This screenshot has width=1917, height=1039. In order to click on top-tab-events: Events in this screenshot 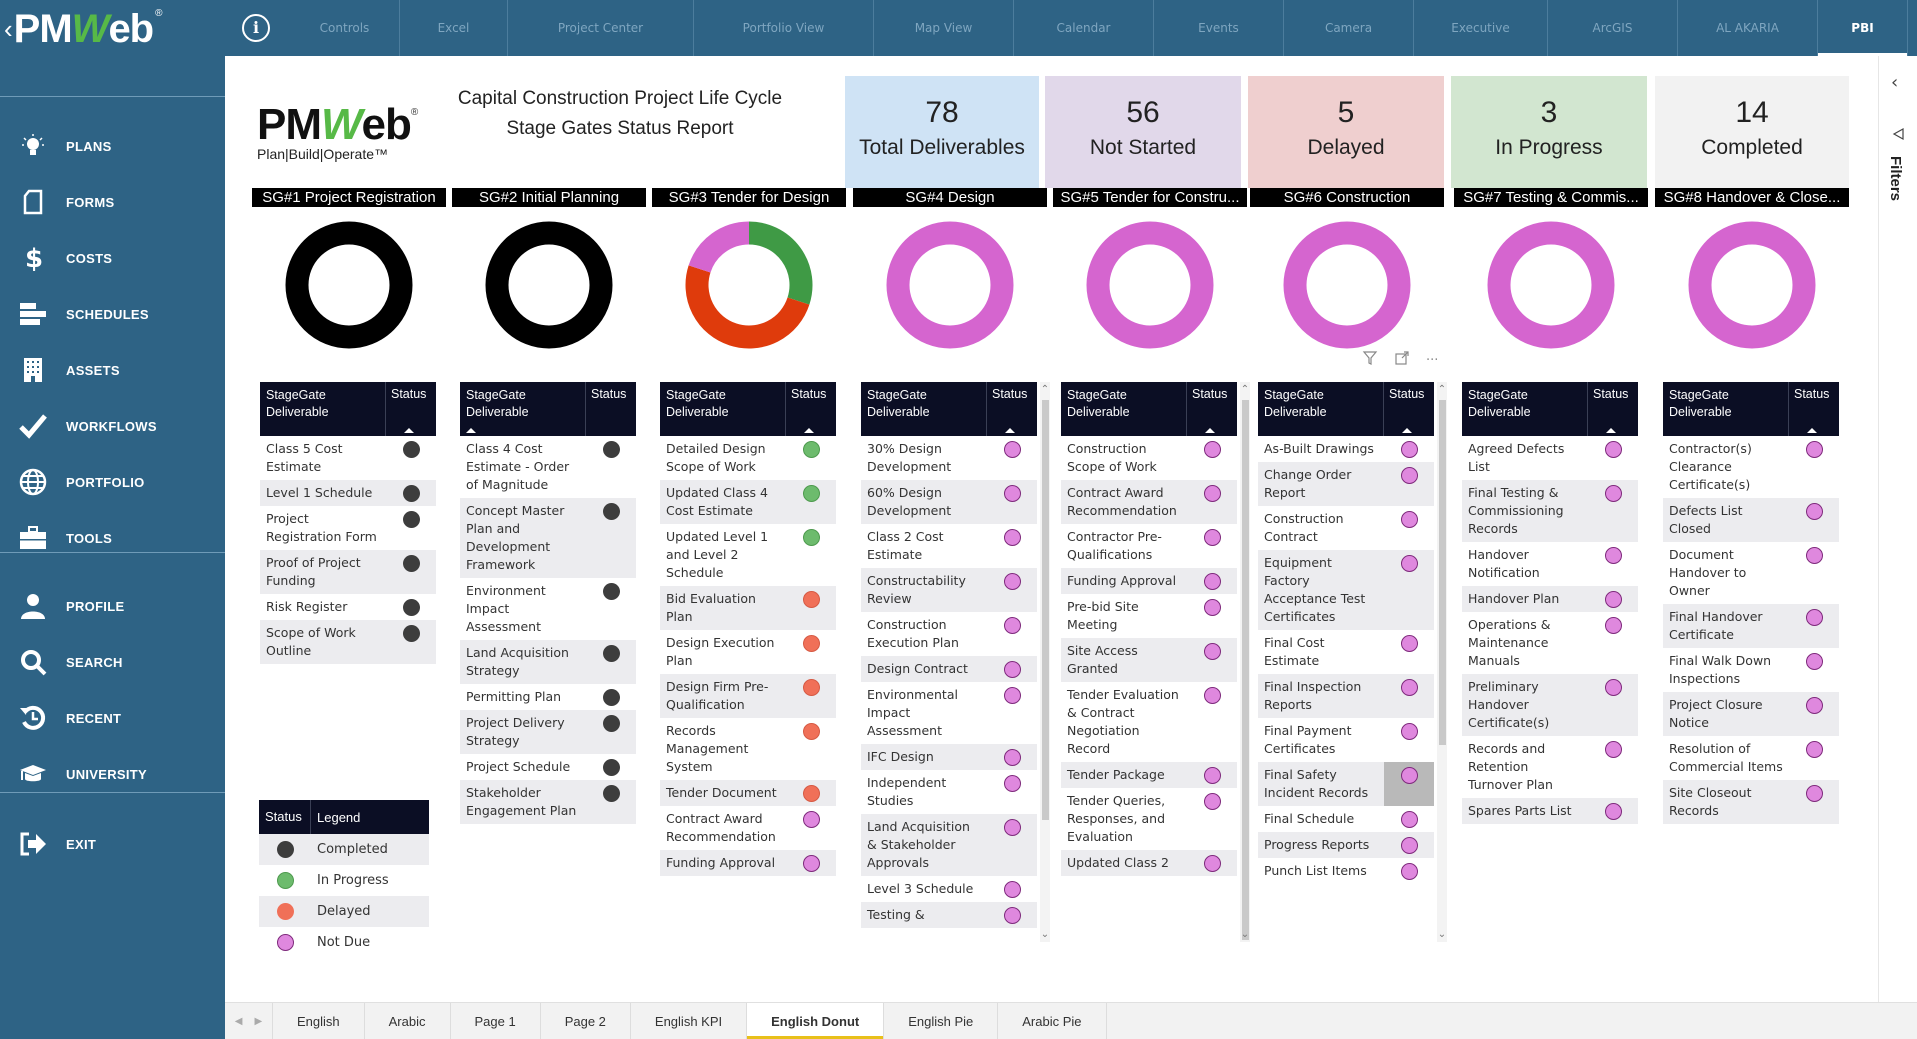, I will do `click(1219, 28)`.